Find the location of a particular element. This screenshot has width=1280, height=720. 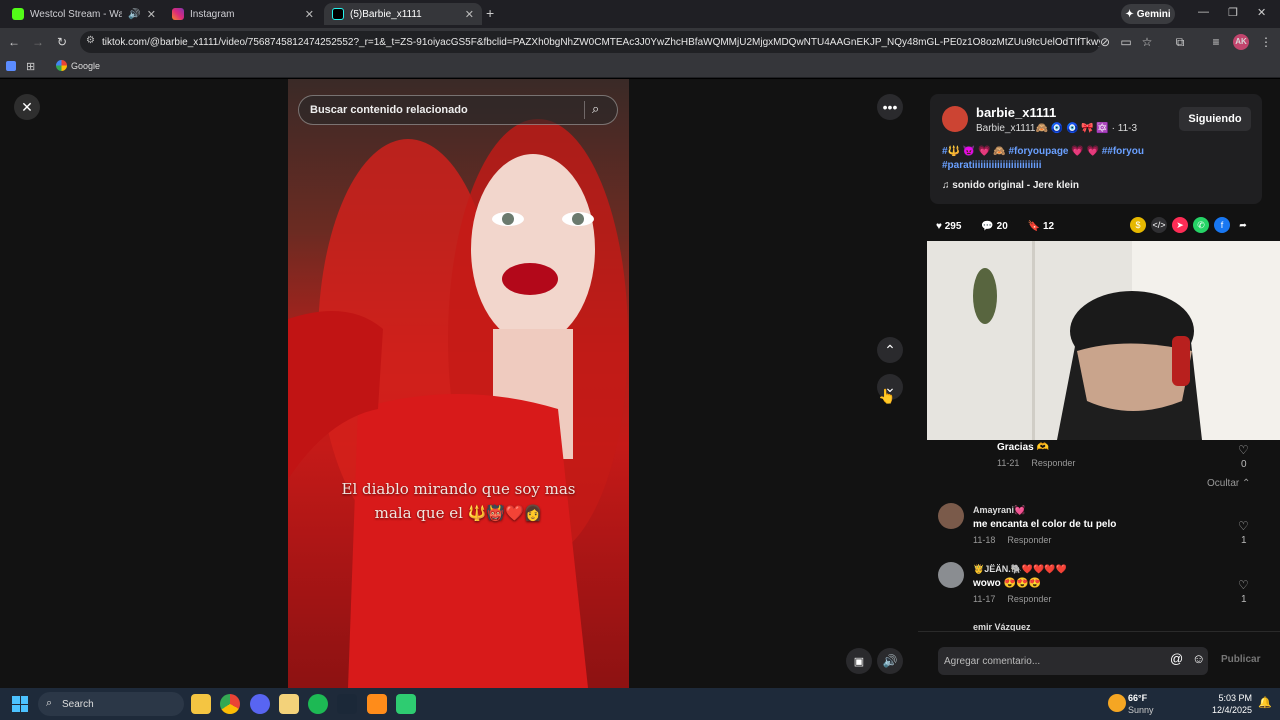

bookmark-folder-icon is located at coordinates (11, 66).